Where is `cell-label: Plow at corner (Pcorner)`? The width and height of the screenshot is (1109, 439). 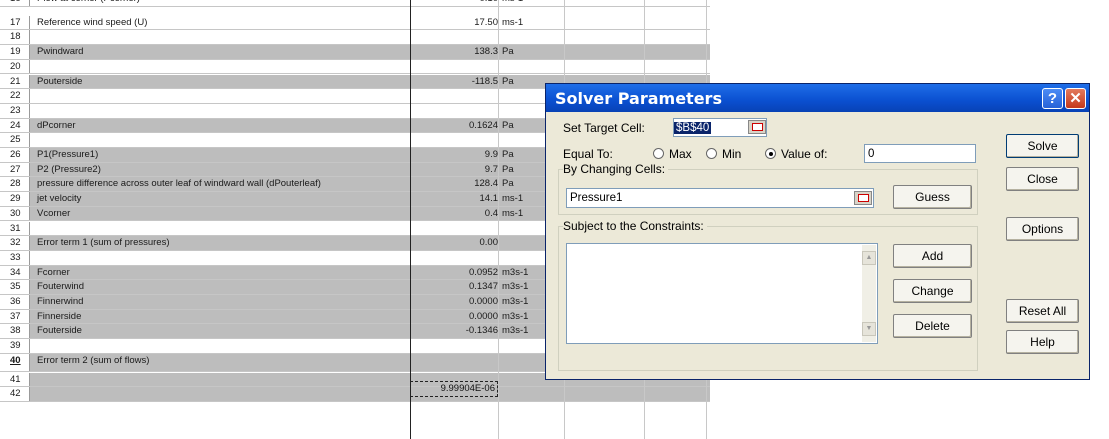 cell-label: Plow at corner (Pcorner) is located at coordinates (88, 3).